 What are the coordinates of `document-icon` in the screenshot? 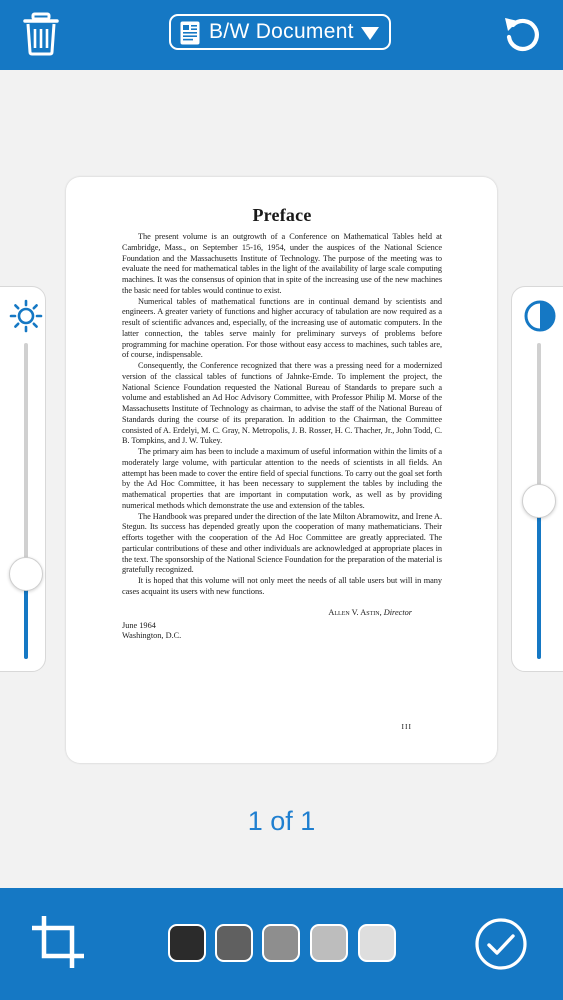 It's located at (190, 33).